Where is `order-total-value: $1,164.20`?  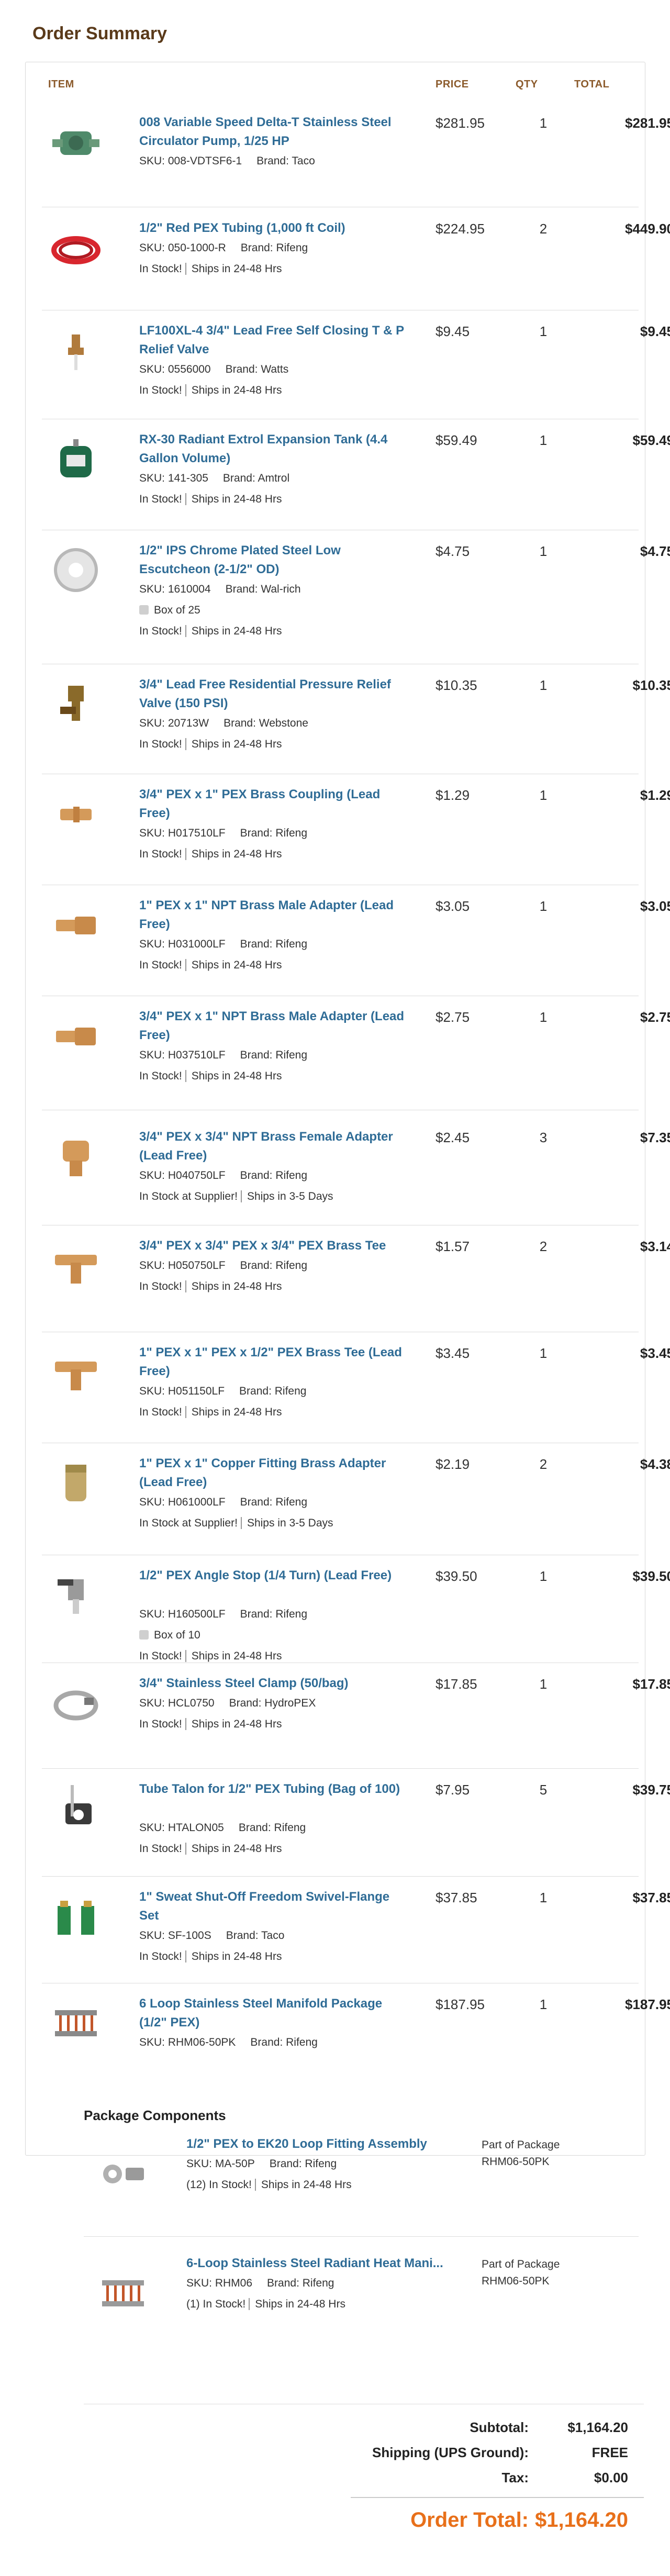
order-total-value: $1,164.20 is located at coordinates (581, 2520).